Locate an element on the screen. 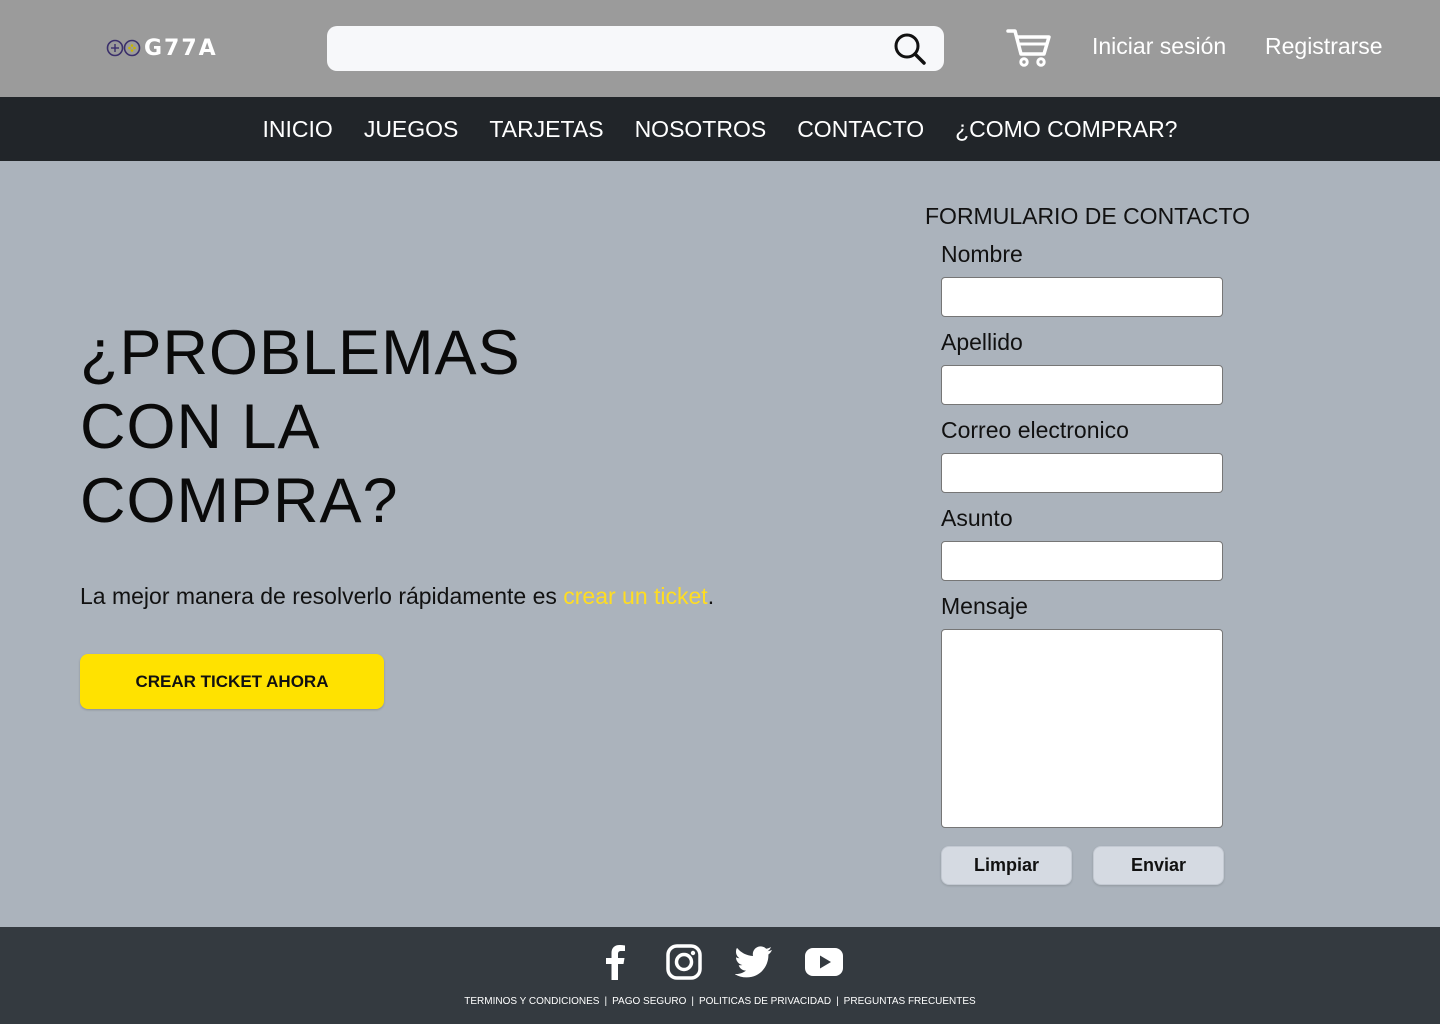 The height and width of the screenshot is (1024, 1440). cart-icon is located at coordinates (1029, 48).